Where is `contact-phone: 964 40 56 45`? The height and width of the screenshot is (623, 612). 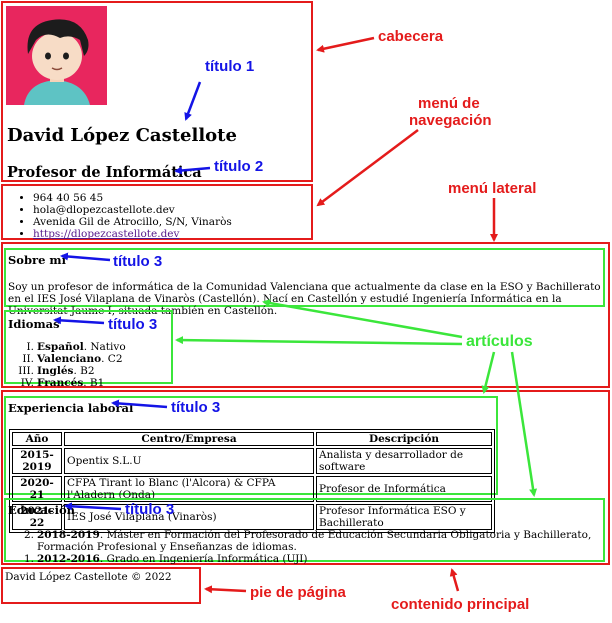 contact-phone: 964 40 56 45 is located at coordinates (132, 198).